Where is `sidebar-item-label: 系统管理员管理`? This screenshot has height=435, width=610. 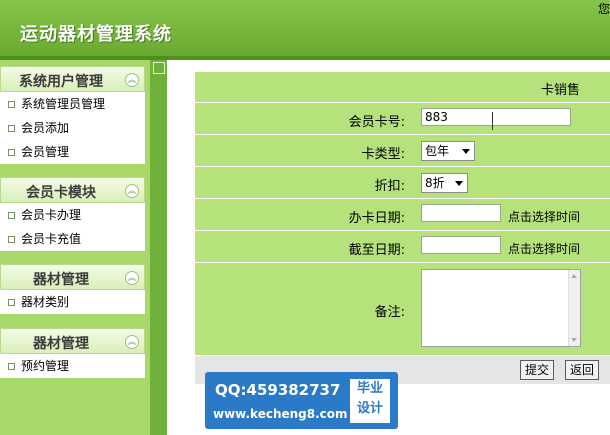
sidebar-item-label: 系统管理员管理 is located at coordinates (63, 104).